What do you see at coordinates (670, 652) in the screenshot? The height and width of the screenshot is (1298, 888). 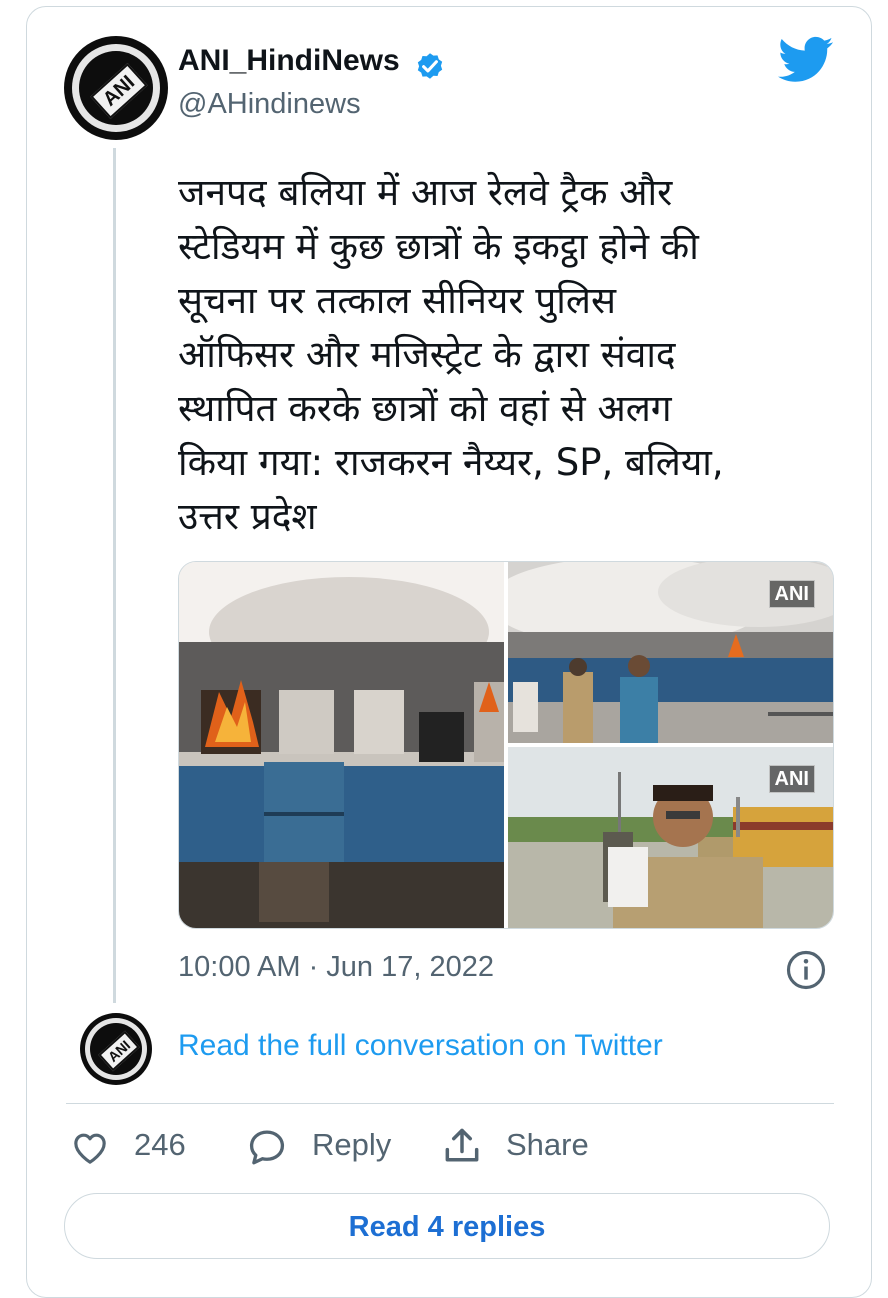 I see `photo-train-fire-police: ANI` at bounding box center [670, 652].